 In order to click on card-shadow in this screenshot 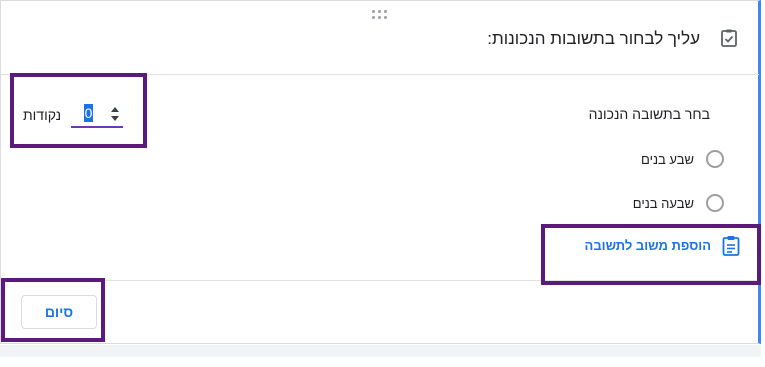, I will do `click(380, 351)`.